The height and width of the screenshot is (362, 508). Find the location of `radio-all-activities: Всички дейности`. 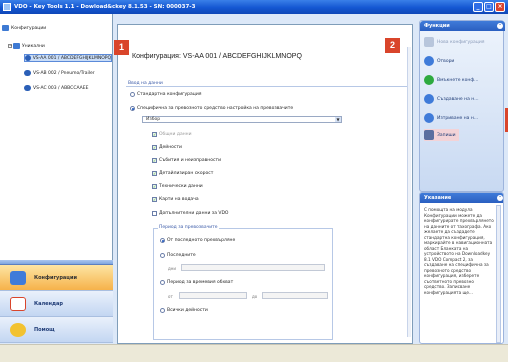

radio-all-activities: Всички дейности is located at coordinates (184, 310).